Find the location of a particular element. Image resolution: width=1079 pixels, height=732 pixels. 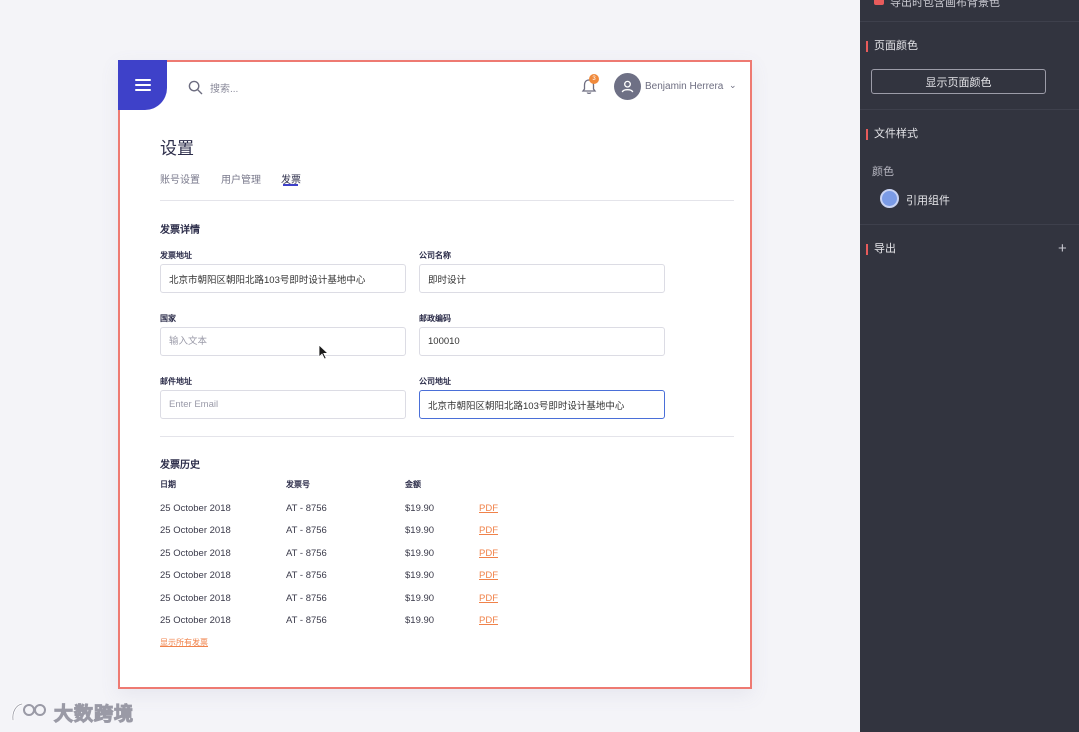

country-field is located at coordinates (283, 341).